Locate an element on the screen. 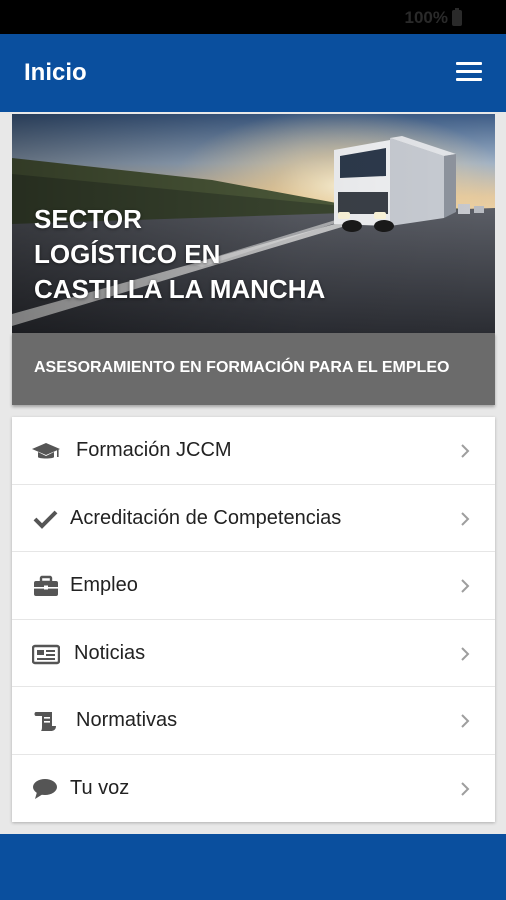 The width and height of the screenshot is (506, 900). hero-title-line-3: CASTILLA LA MANCHA is located at coordinates (180, 289).